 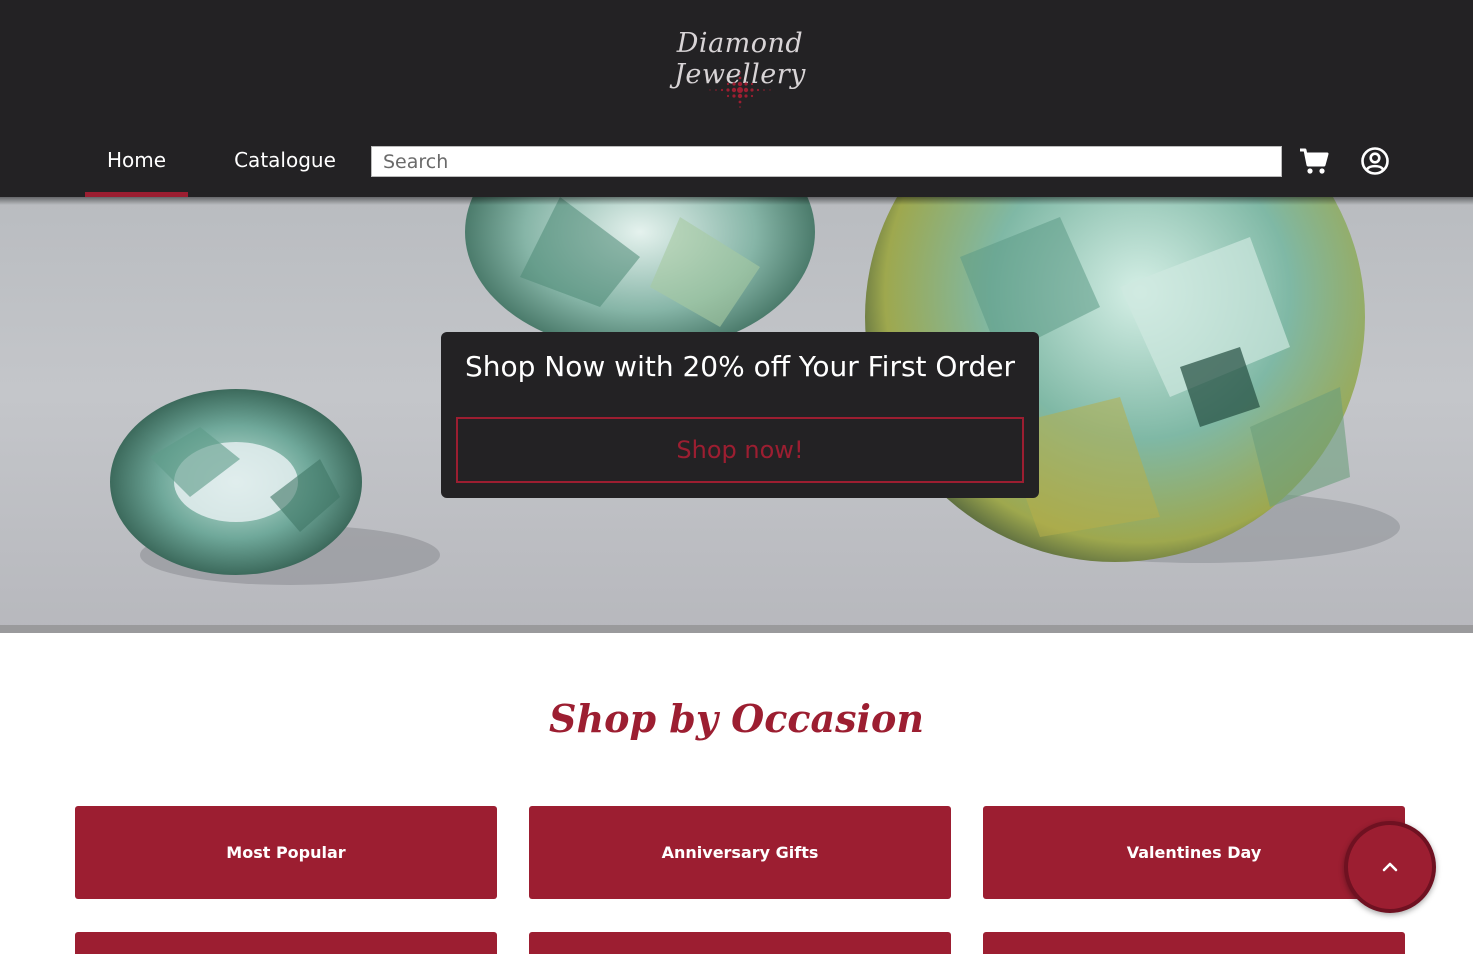 What do you see at coordinates (740, 68) in the screenshot?
I see `logo: Diamond Jewellery` at bounding box center [740, 68].